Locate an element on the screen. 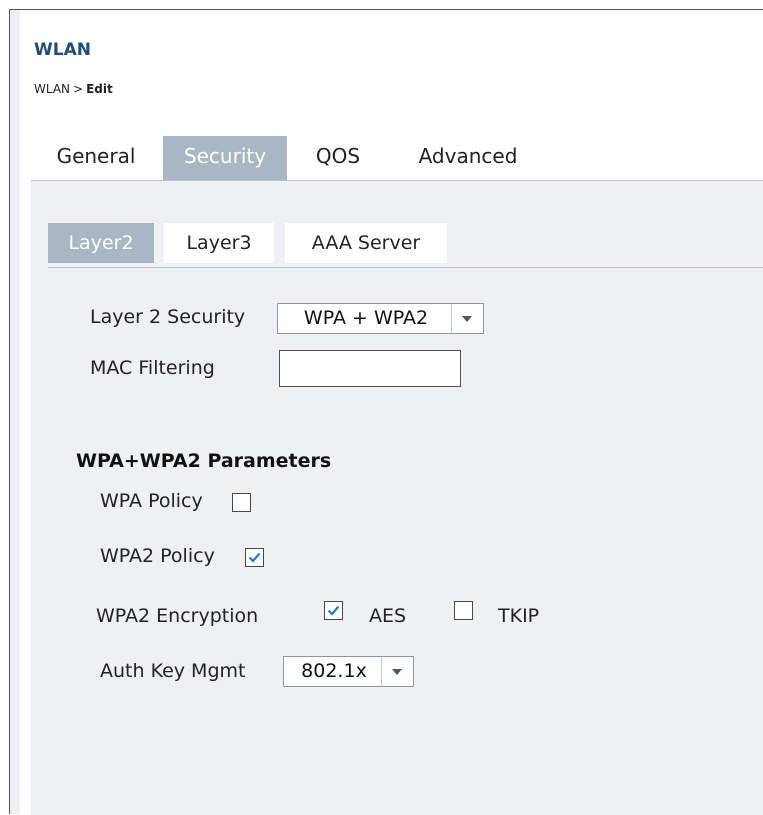  auth-key-mgmt-select: 802.1x is located at coordinates (348, 671).